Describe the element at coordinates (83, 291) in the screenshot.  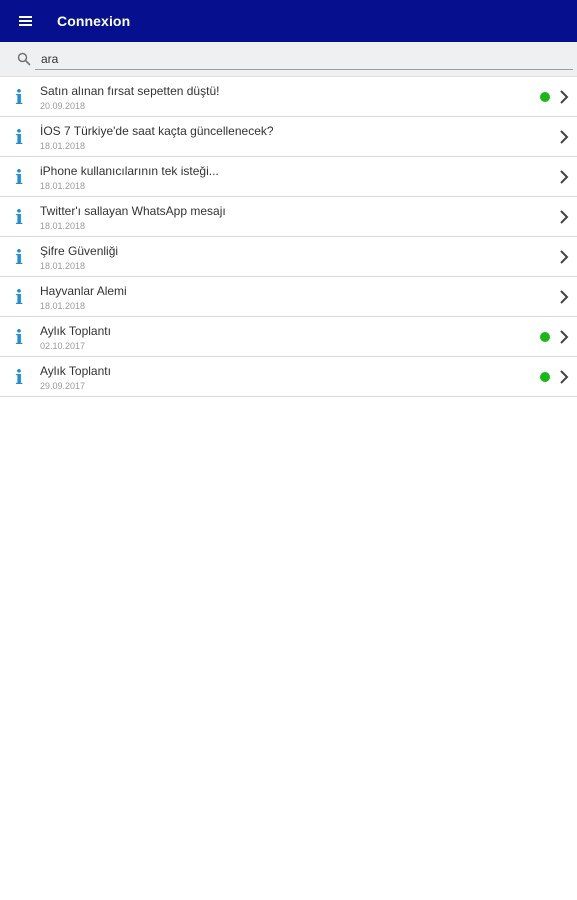
I see `item-title: Hayvanlar Alemi` at that location.